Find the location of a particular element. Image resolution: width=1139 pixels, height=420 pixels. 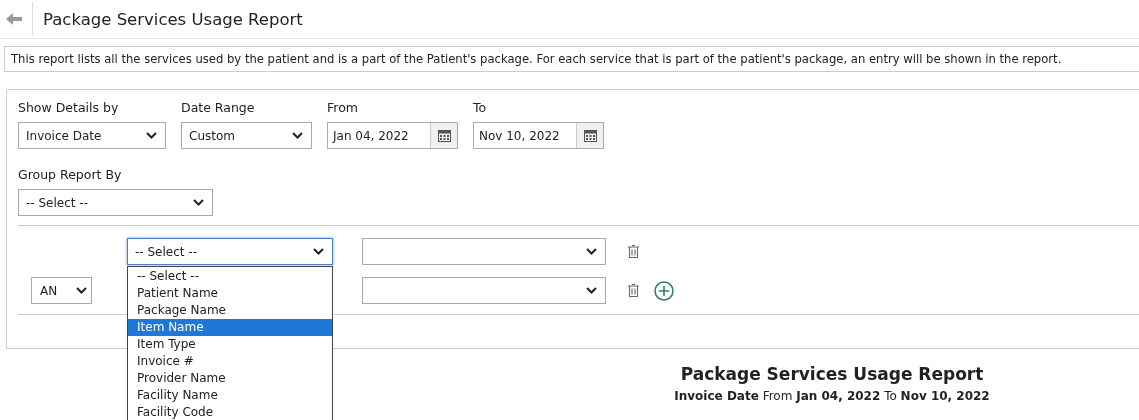

field-label: From is located at coordinates (343, 107).